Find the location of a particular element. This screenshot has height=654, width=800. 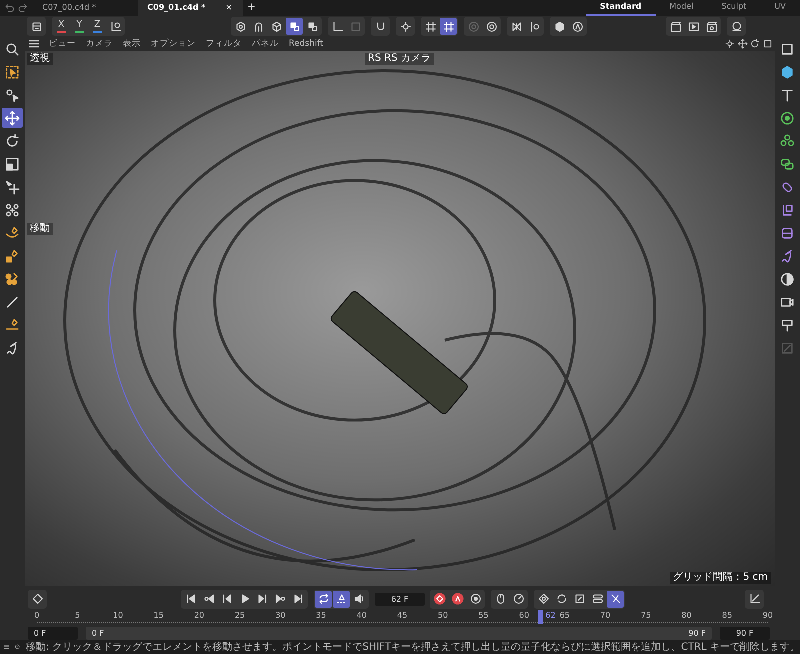

redo-icon is located at coordinates (23, 8).